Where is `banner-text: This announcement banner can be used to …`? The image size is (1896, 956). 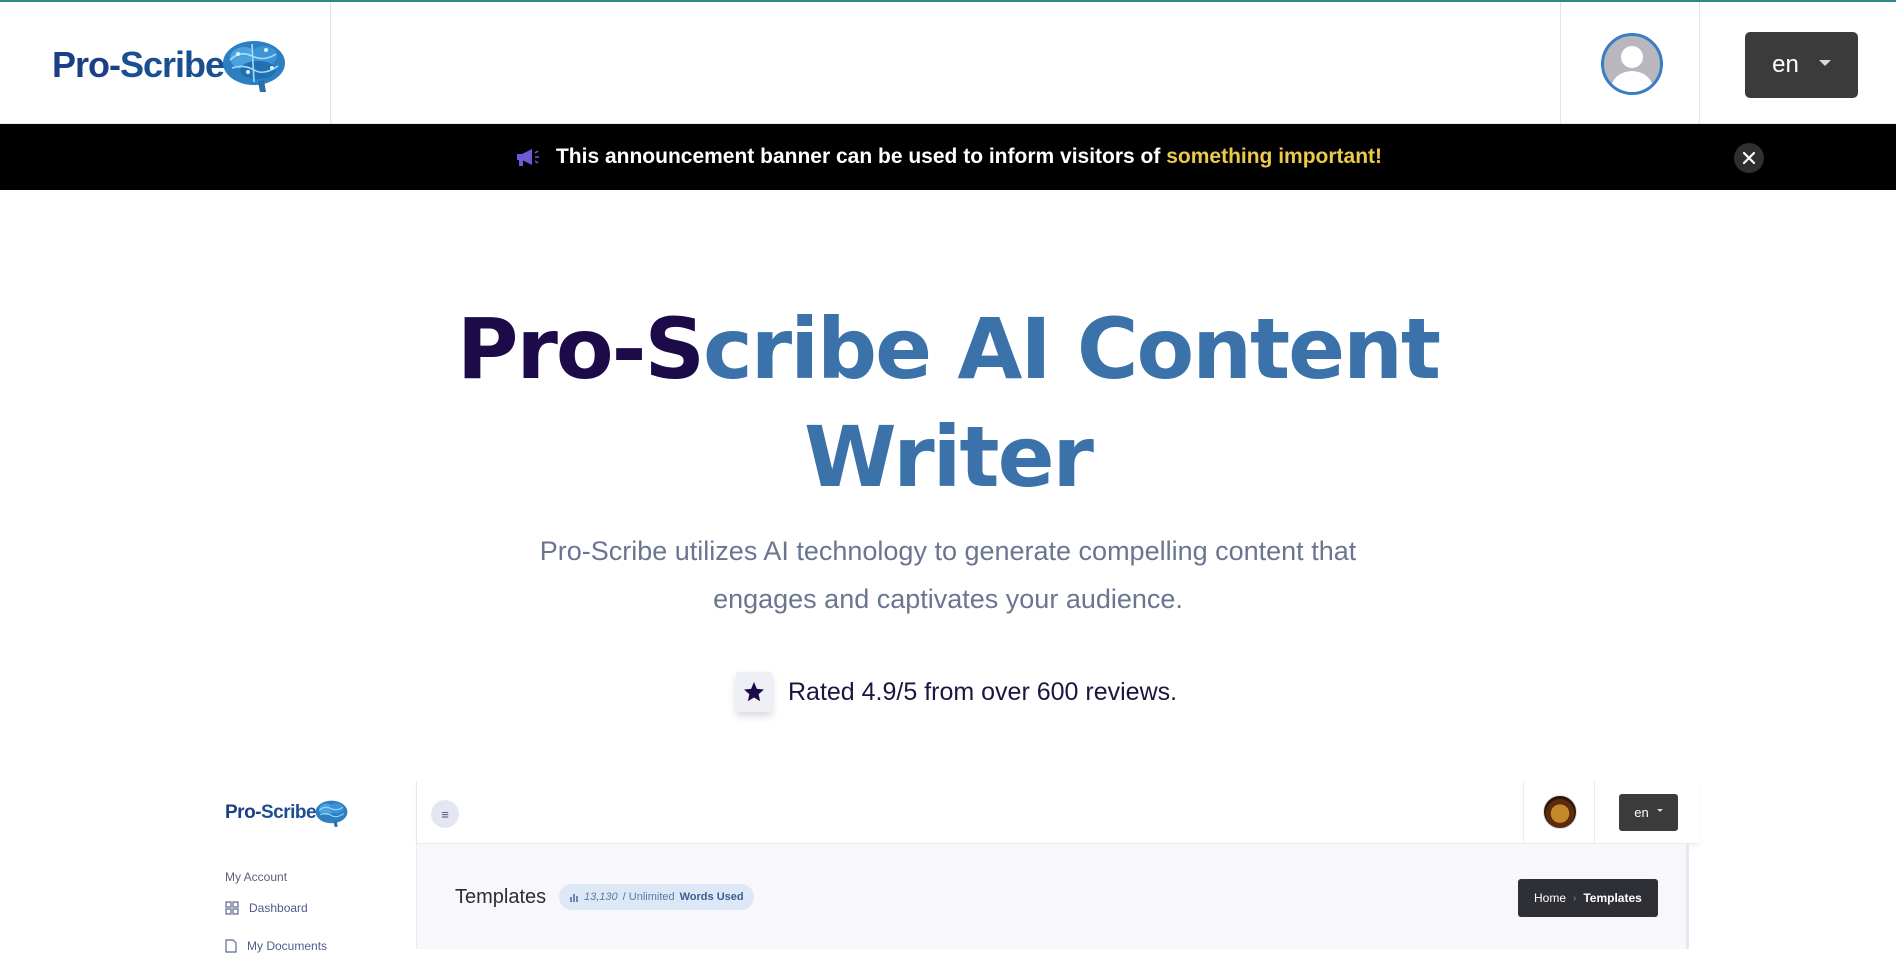 banner-text: This announcement banner can be used to … is located at coordinates (969, 156).